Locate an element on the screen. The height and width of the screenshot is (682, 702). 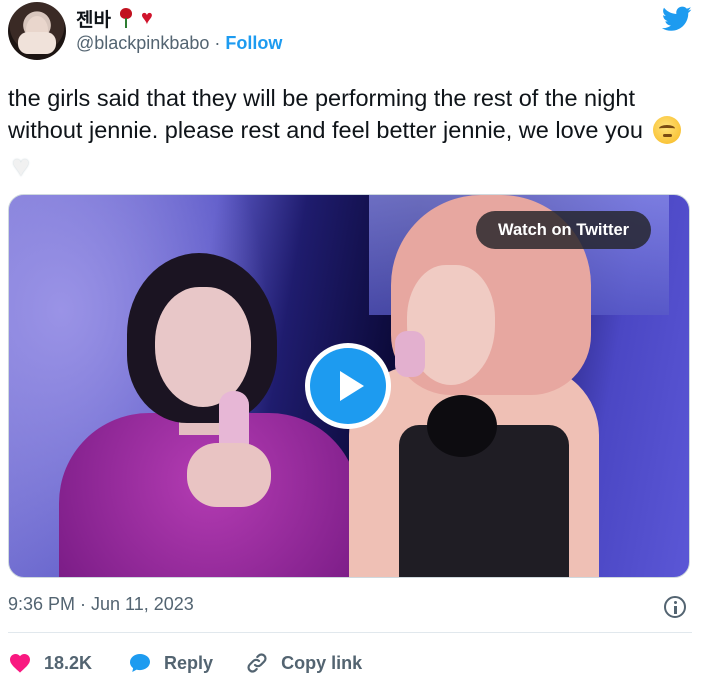
performer-right-microphone is located at coordinates (410, 354).